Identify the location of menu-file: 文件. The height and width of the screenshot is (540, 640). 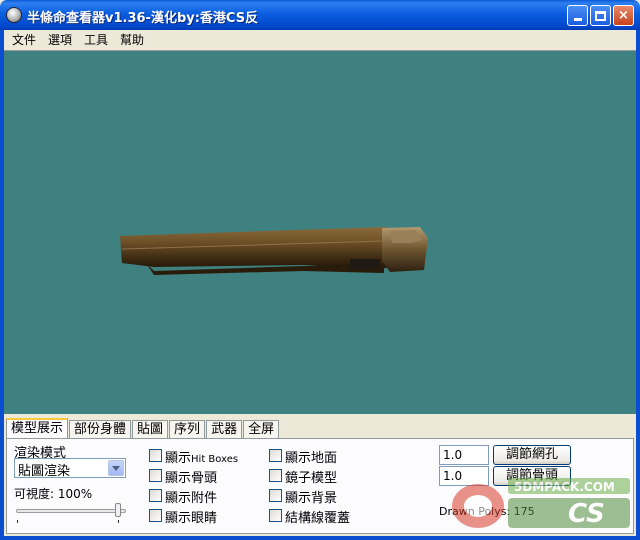
(24, 40).